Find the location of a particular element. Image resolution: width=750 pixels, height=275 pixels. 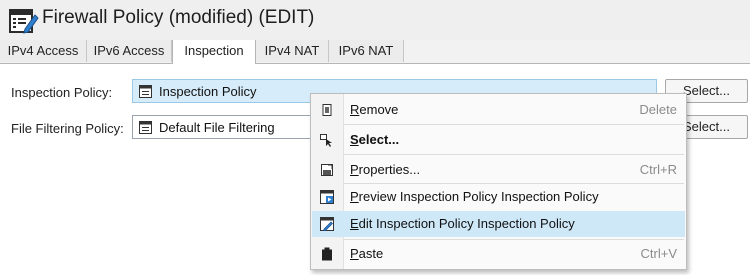

tab-ipv4-access: IPv4 Access is located at coordinates (43, 51).